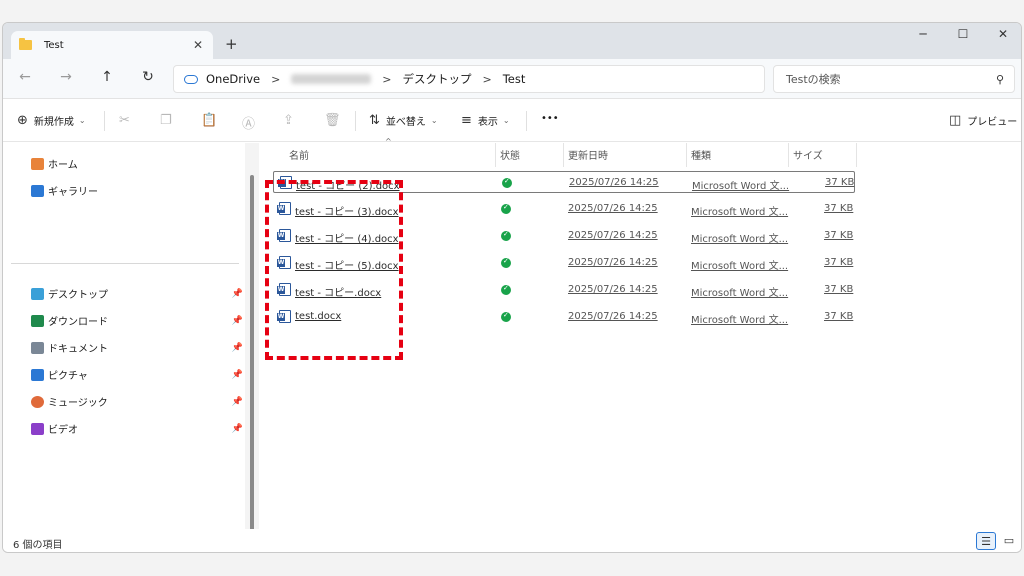 The height and width of the screenshot is (576, 1024). What do you see at coordinates (233, 79) in the screenshot?
I see `breadcrumb-onedrive: OneDrive` at bounding box center [233, 79].